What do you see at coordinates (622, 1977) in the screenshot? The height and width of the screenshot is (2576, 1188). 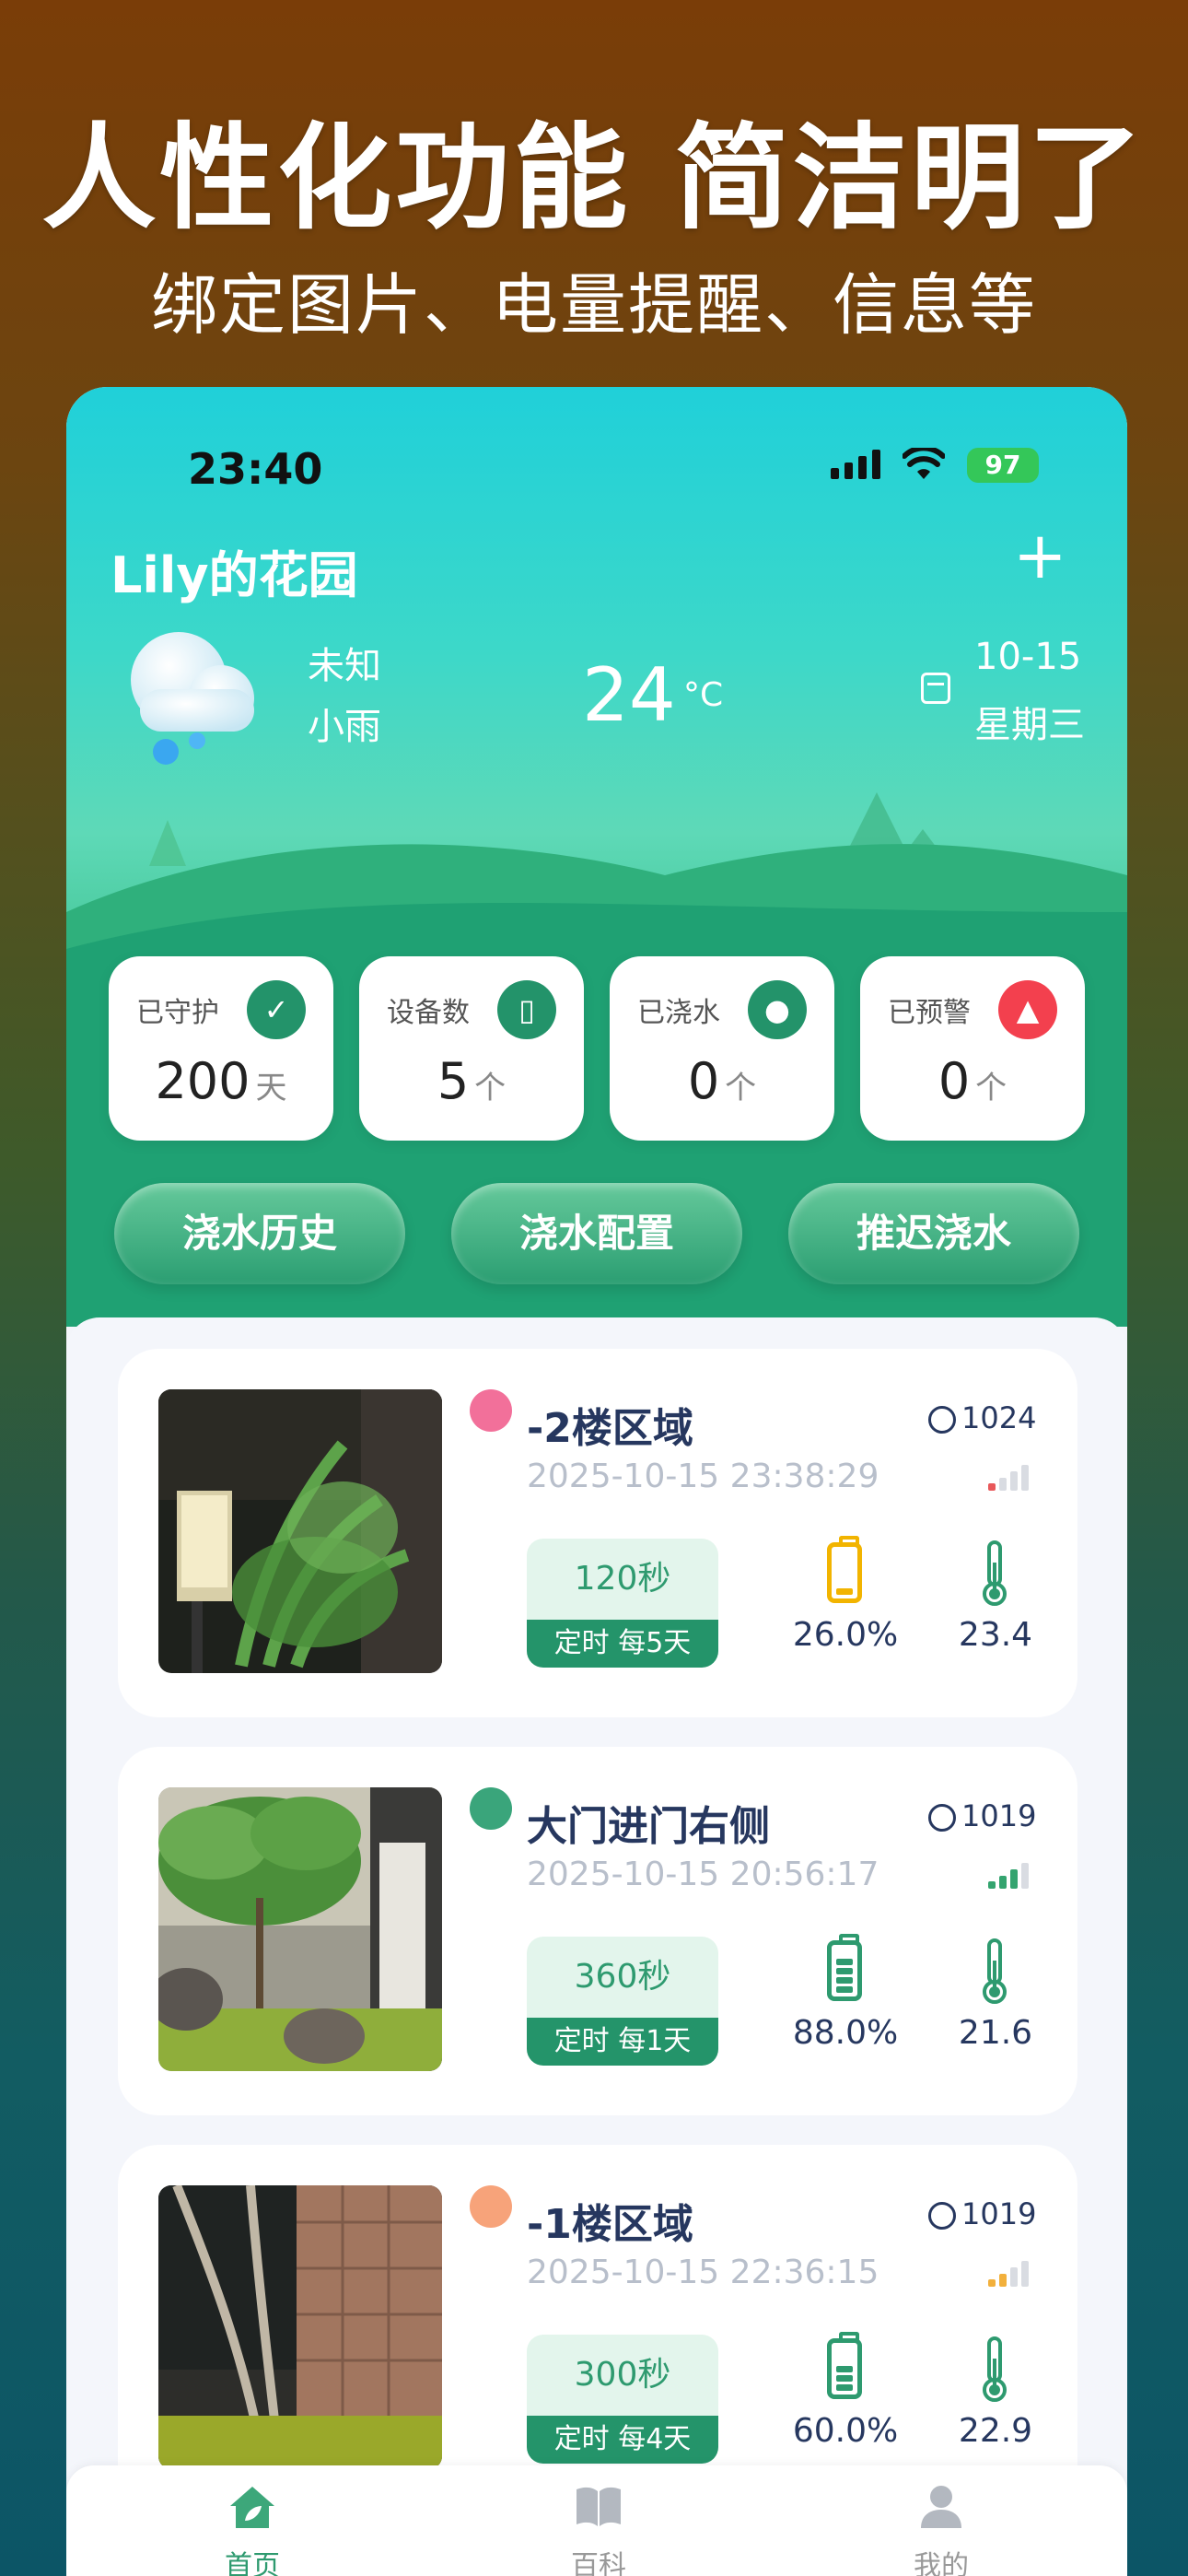 I see `watering-duration: 360秒` at bounding box center [622, 1977].